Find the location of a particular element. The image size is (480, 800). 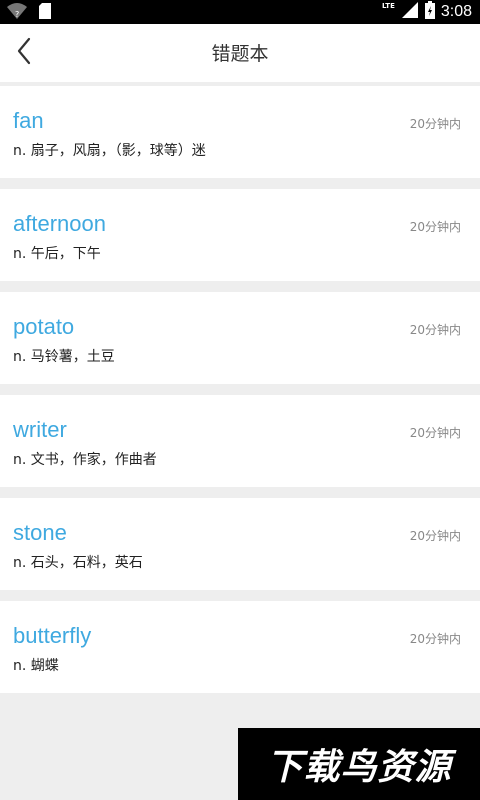

word-text: fan is located at coordinates (28, 120).